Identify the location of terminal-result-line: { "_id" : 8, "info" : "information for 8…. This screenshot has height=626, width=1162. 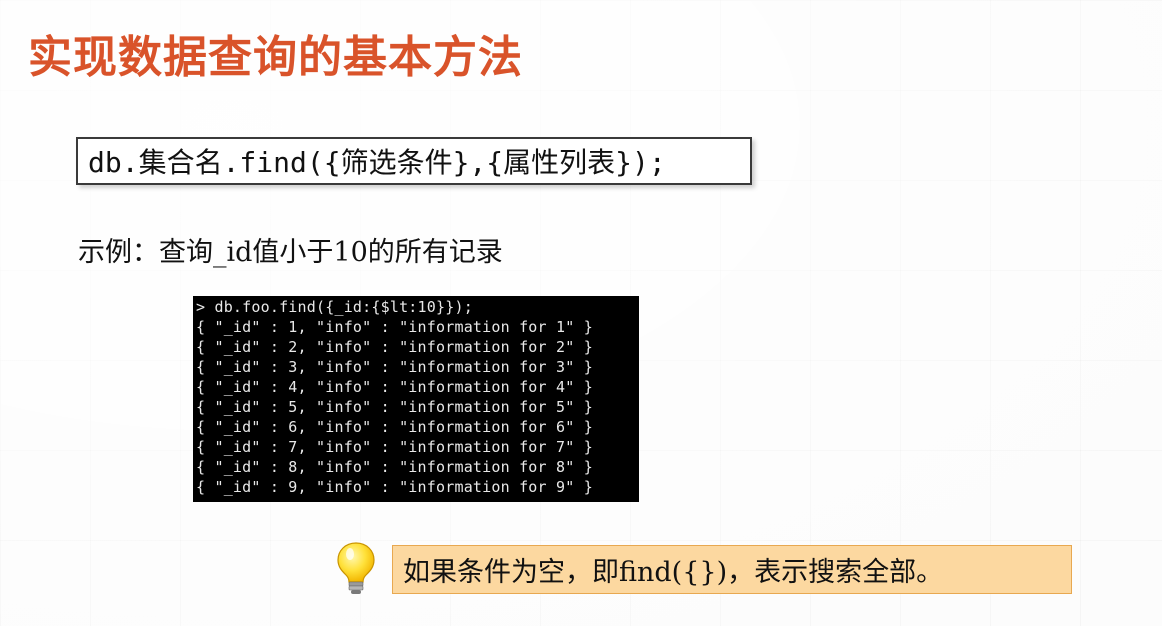
(394, 467).